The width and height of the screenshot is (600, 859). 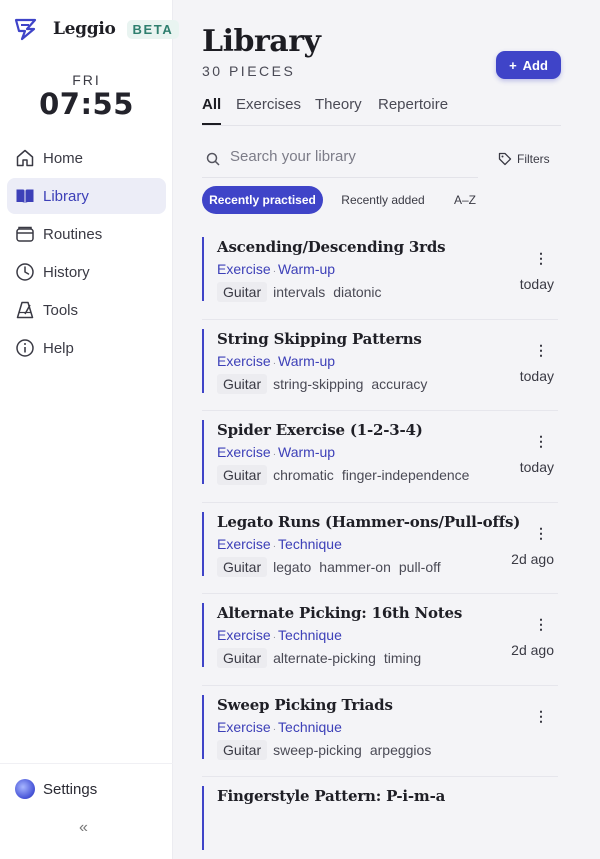 I want to click on app-name: Leggio, so click(x=84, y=29).